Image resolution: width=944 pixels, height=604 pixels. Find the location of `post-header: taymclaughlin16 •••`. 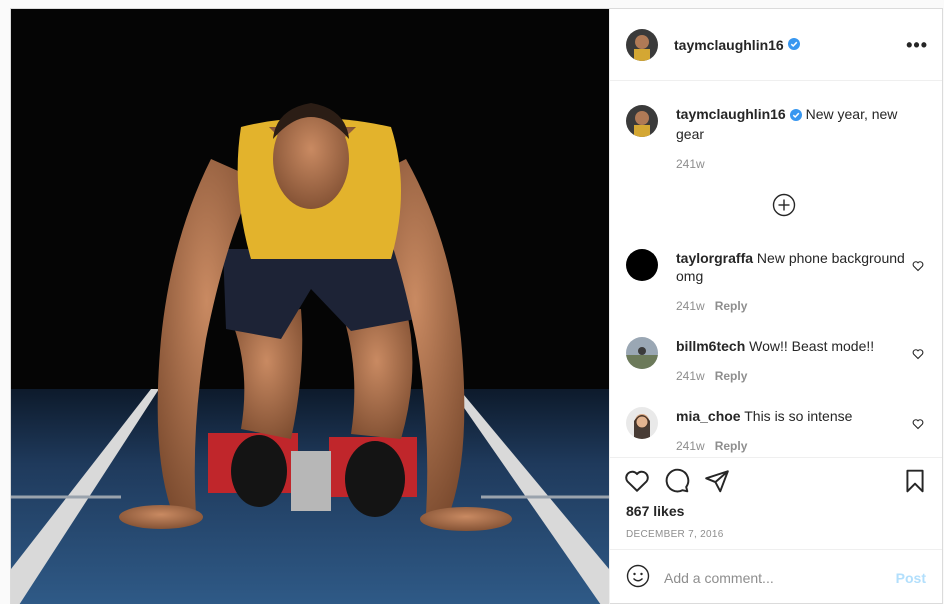

post-header: taymclaughlin16 ••• is located at coordinates (776, 45).